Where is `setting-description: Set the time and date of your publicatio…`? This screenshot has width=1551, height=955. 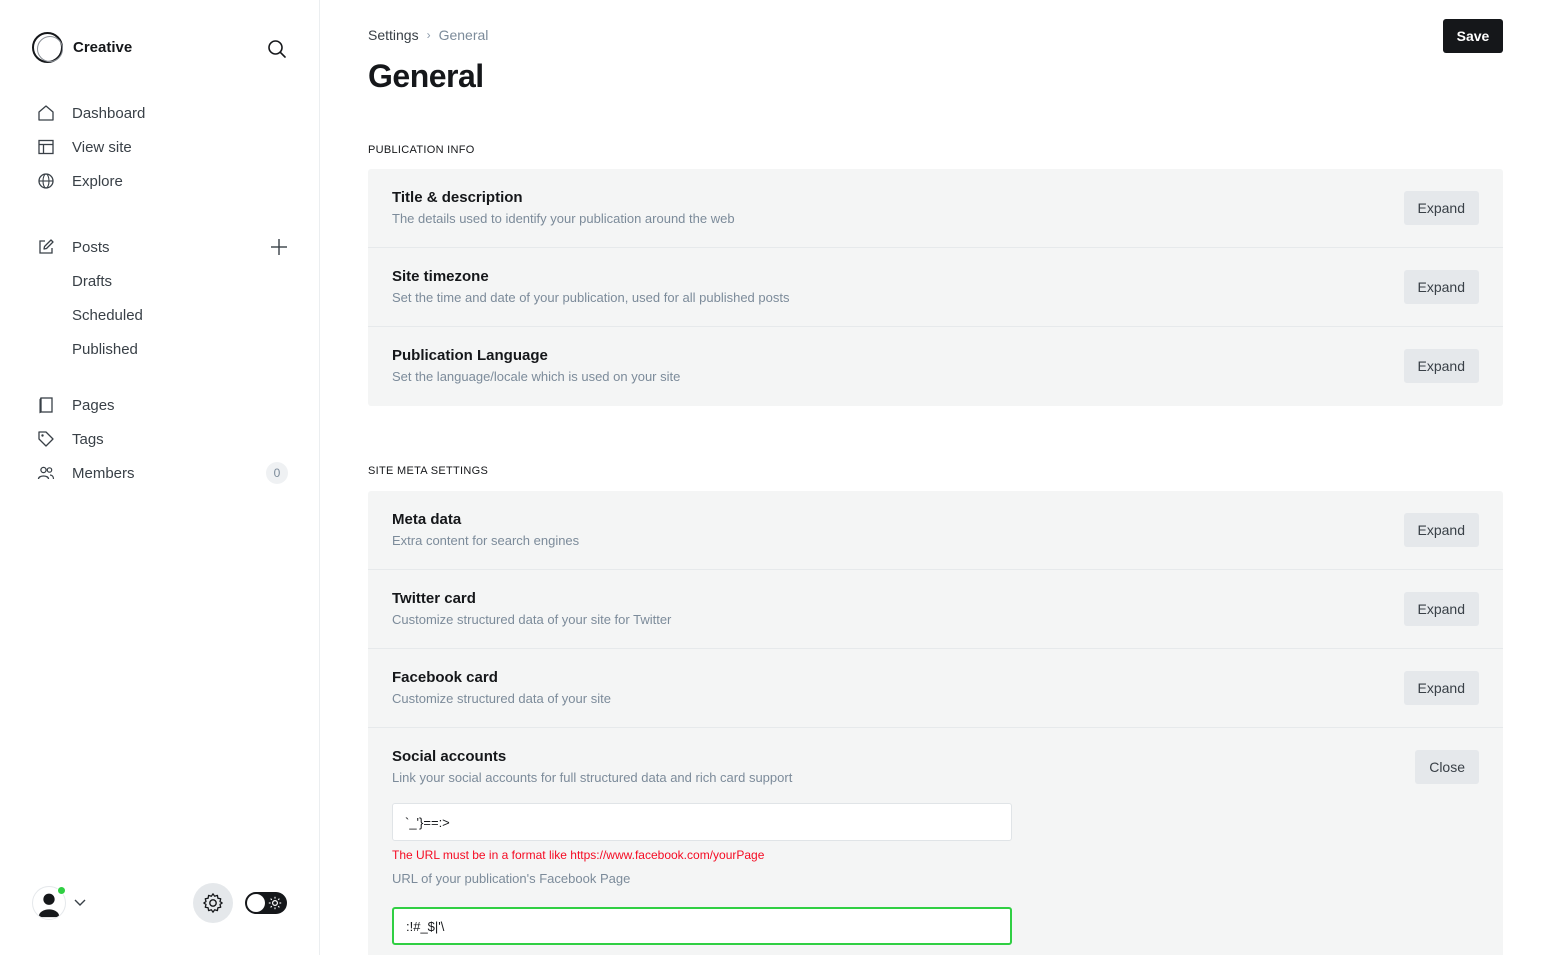
setting-description: Set the time and date of your publicatio… is located at coordinates (591, 297).